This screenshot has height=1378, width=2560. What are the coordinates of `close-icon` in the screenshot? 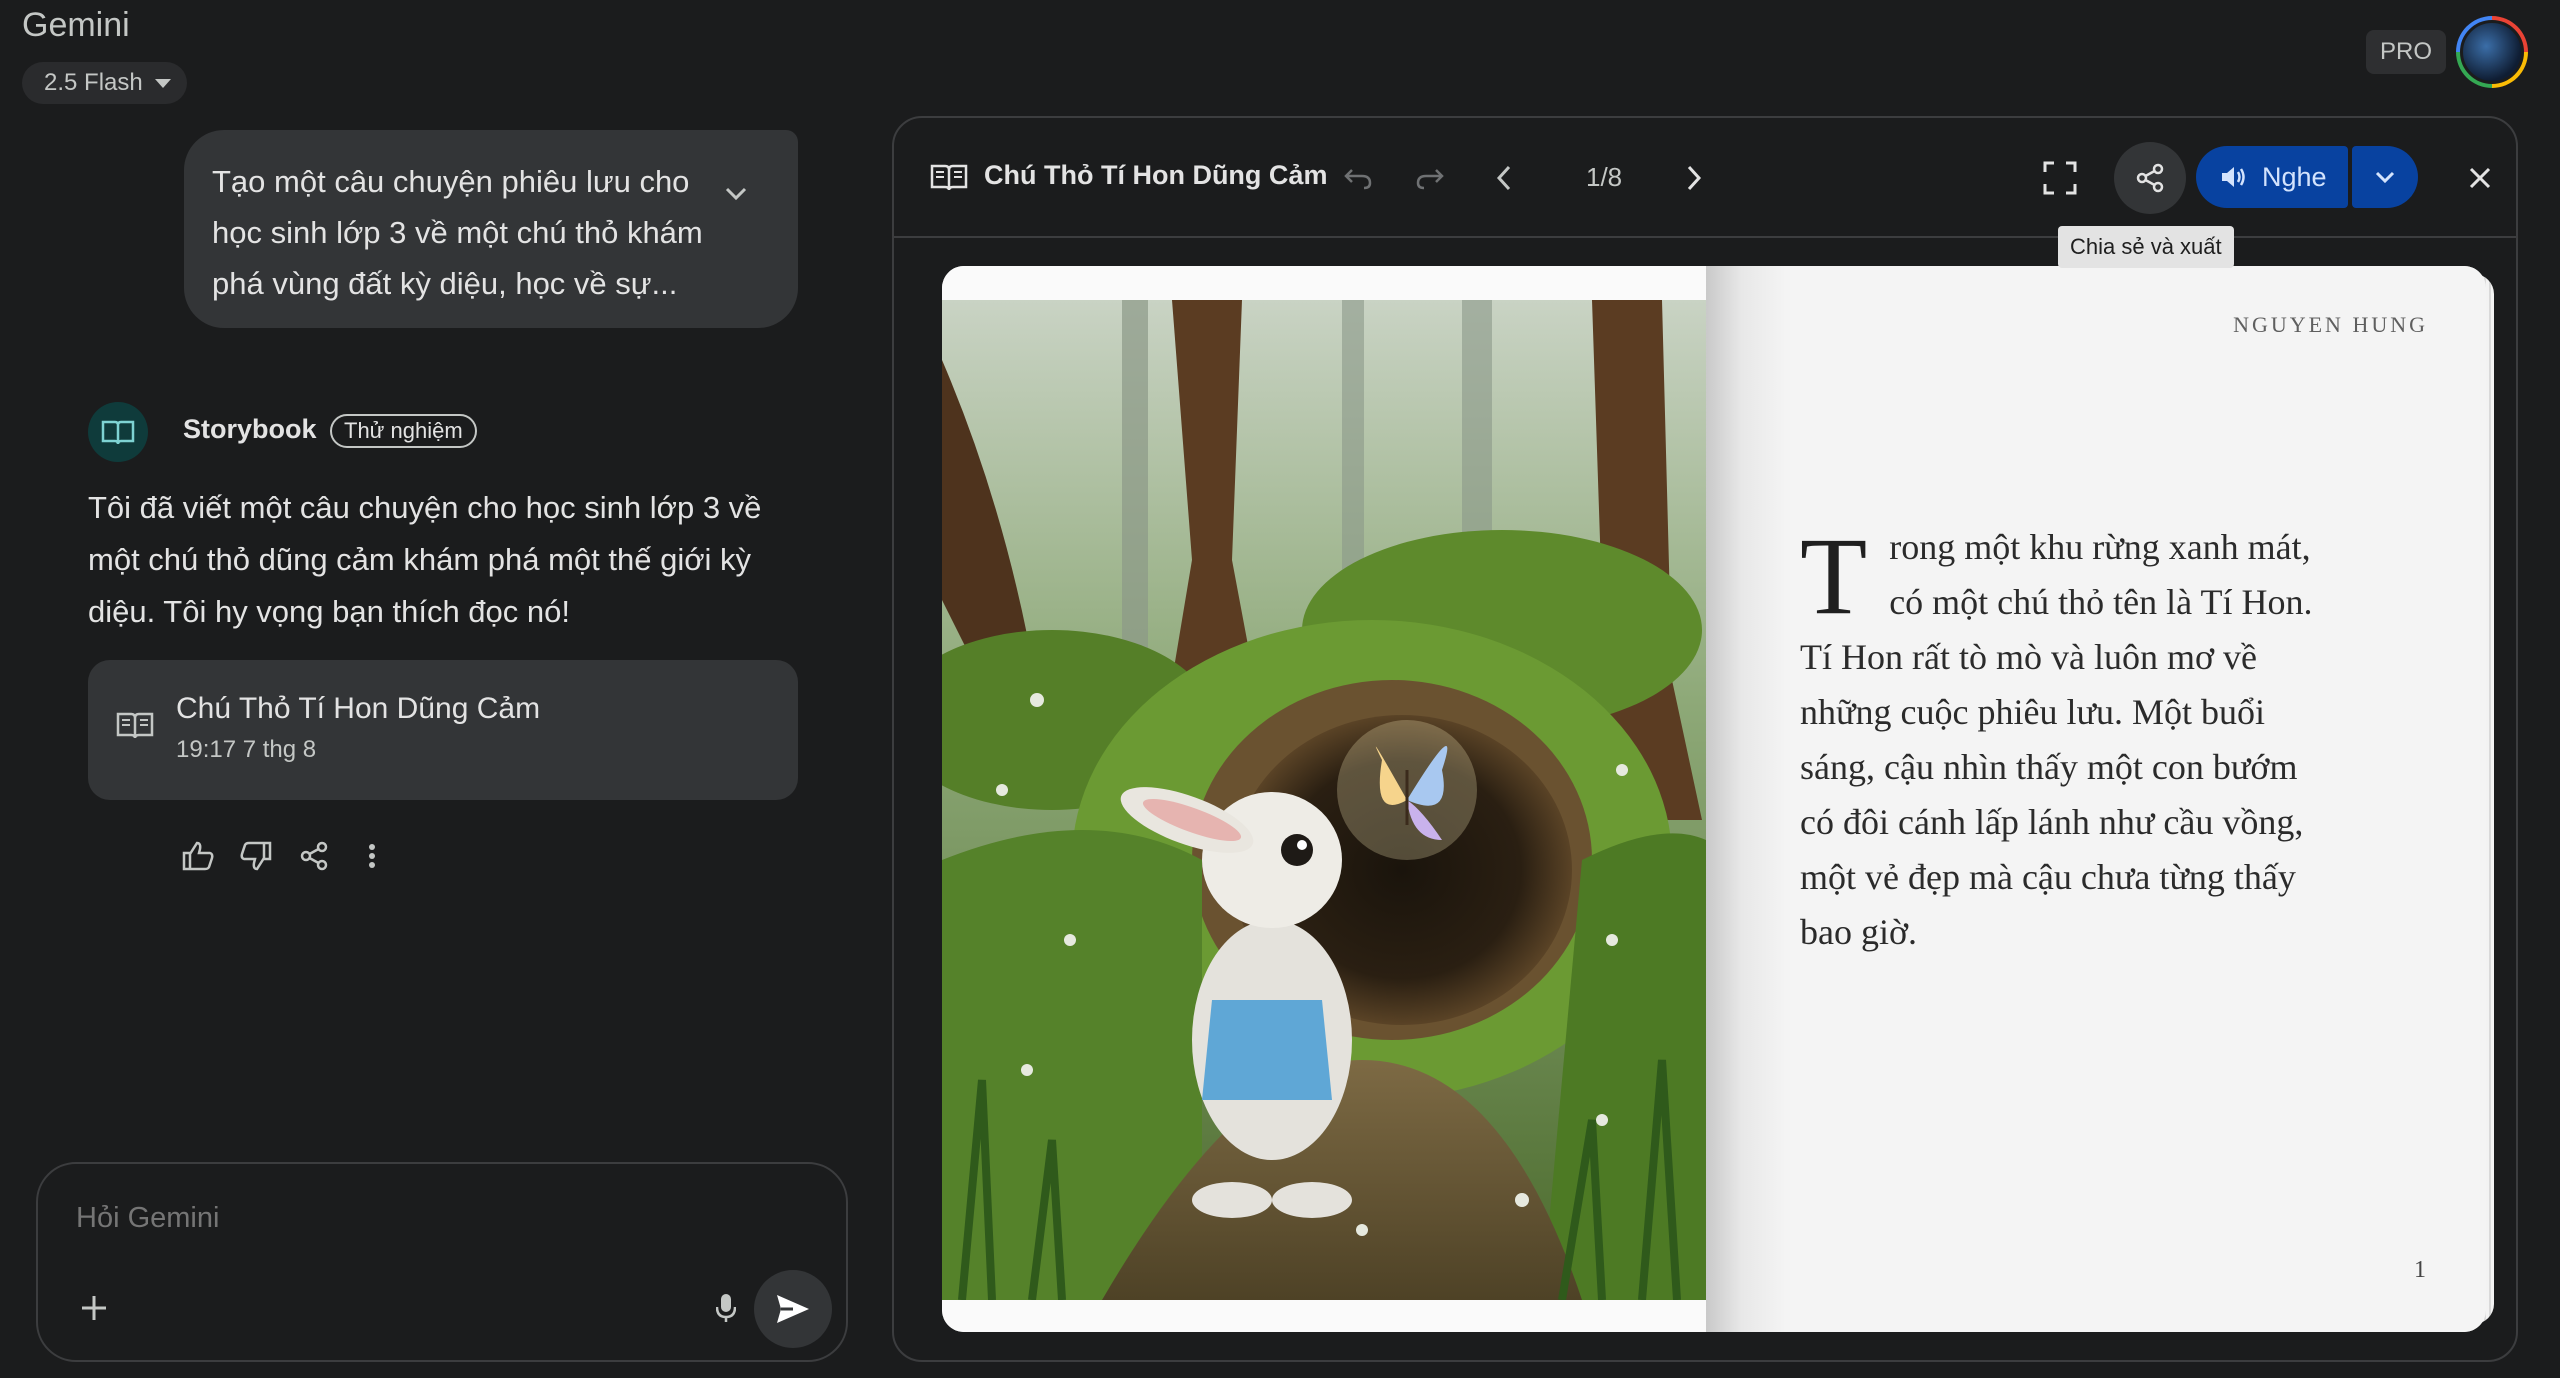 It's located at (2480, 178).